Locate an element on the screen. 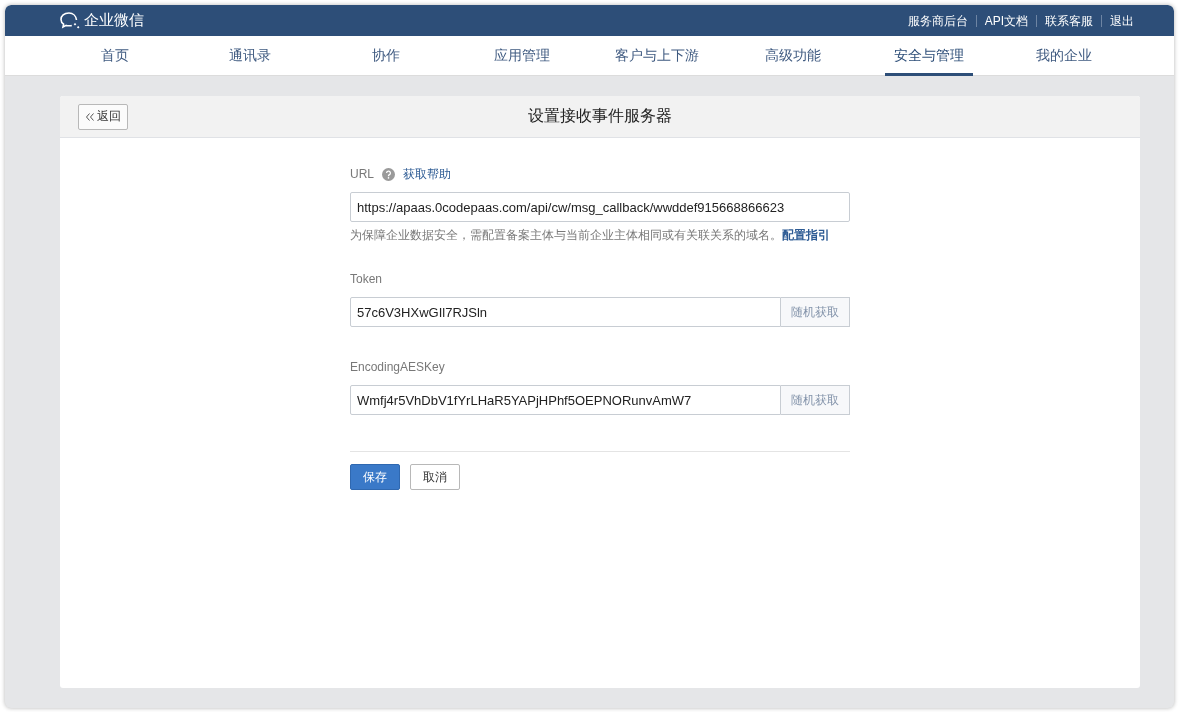  nav-tab: 高级功能 is located at coordinates (792, 56).